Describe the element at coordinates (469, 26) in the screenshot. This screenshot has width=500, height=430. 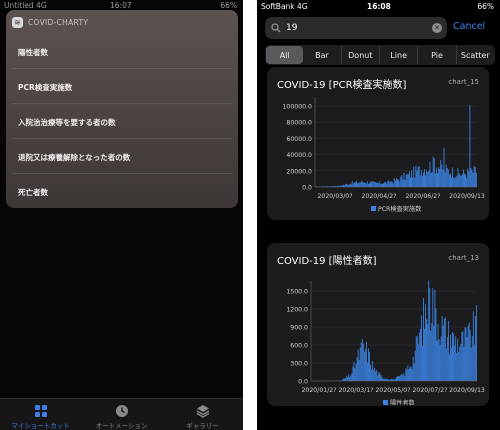
I see `cancel-button: Cancel` at that location.